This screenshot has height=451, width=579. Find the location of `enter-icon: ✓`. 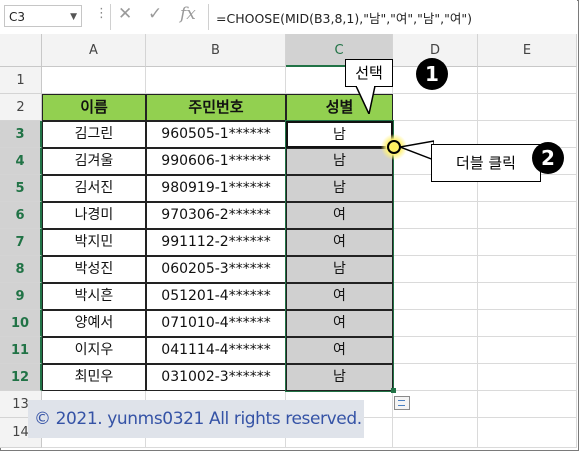

enter-icon: ✓ is located at coordinates (155, 14).